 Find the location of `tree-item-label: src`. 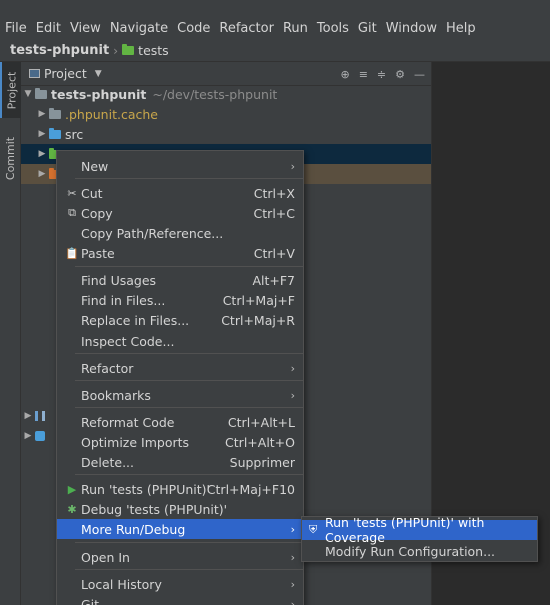

tree-item-label: src is located at coordinates (74, 134).